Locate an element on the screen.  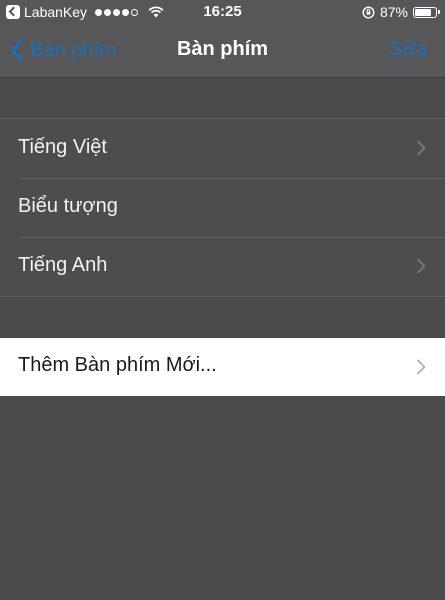
battery-percent: 87% is located at coordinates (393, 12).